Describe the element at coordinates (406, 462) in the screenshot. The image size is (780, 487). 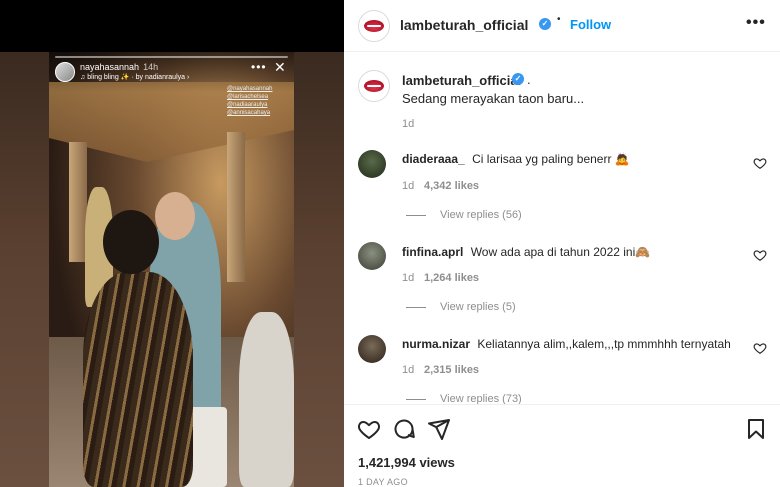
I see `view-count: 1,421,994 views` at that location.